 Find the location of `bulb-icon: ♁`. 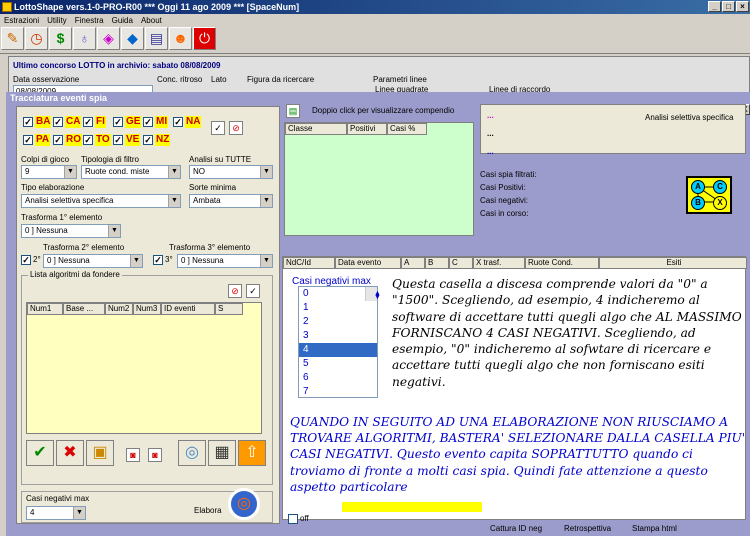

bulb-icon: ♁ is located at coordinates (84, 38).